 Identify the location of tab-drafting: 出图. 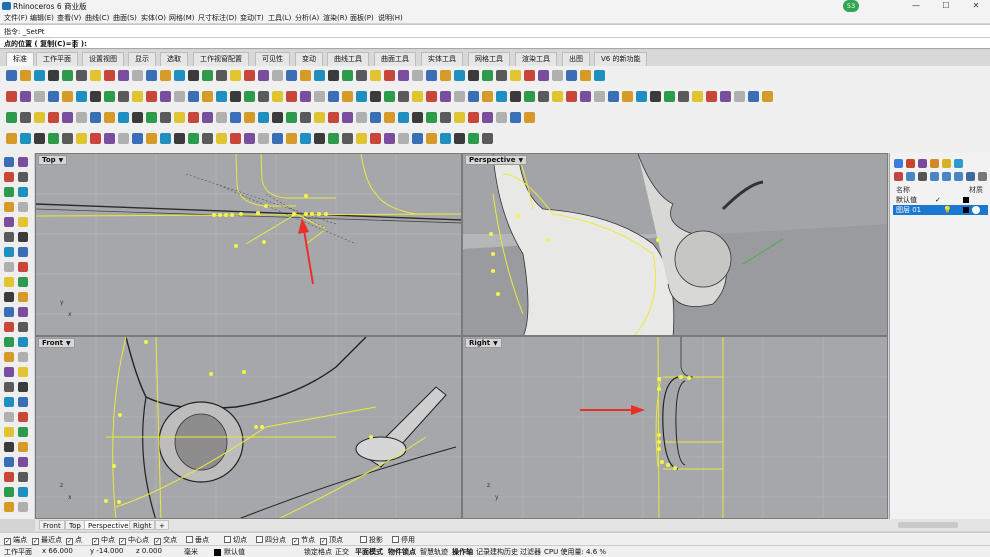
(576, 59).